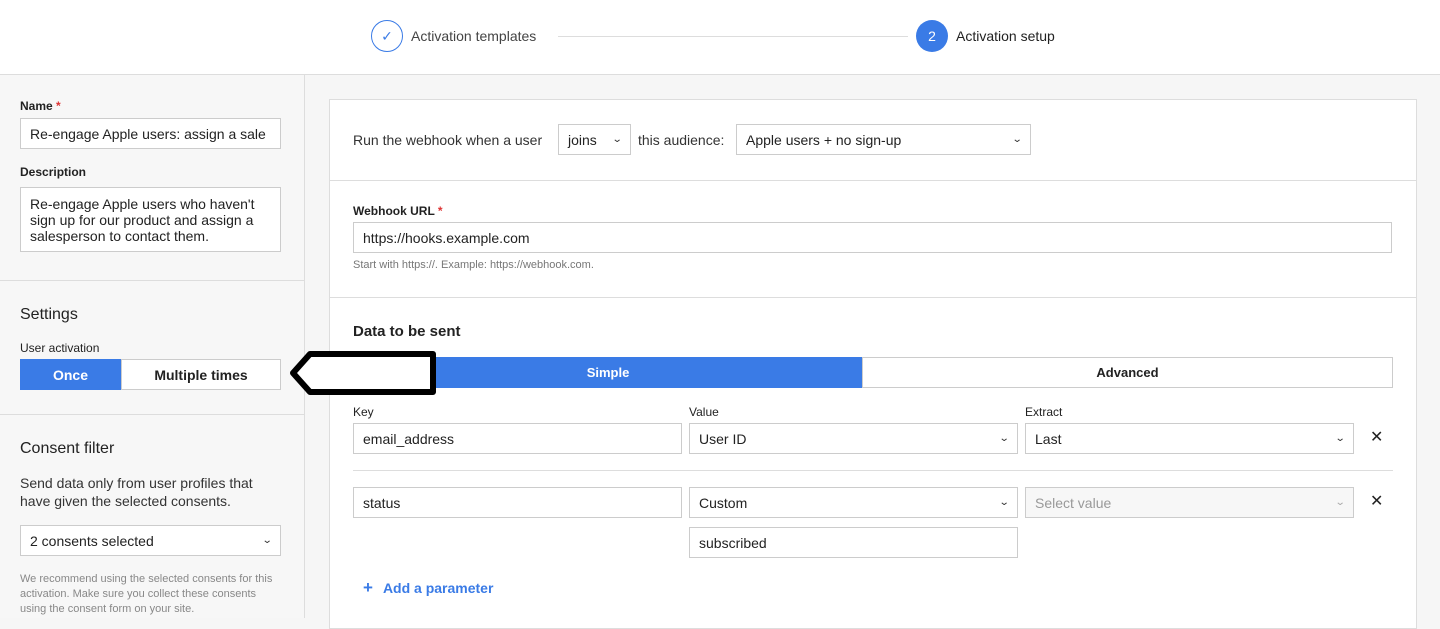 The height and width of the screenshot is (629, 1440). What do you see at coordinates (60, 348) in the screenshot?
I see `user-activation-label: User activation` at bounding box center [60, 348].